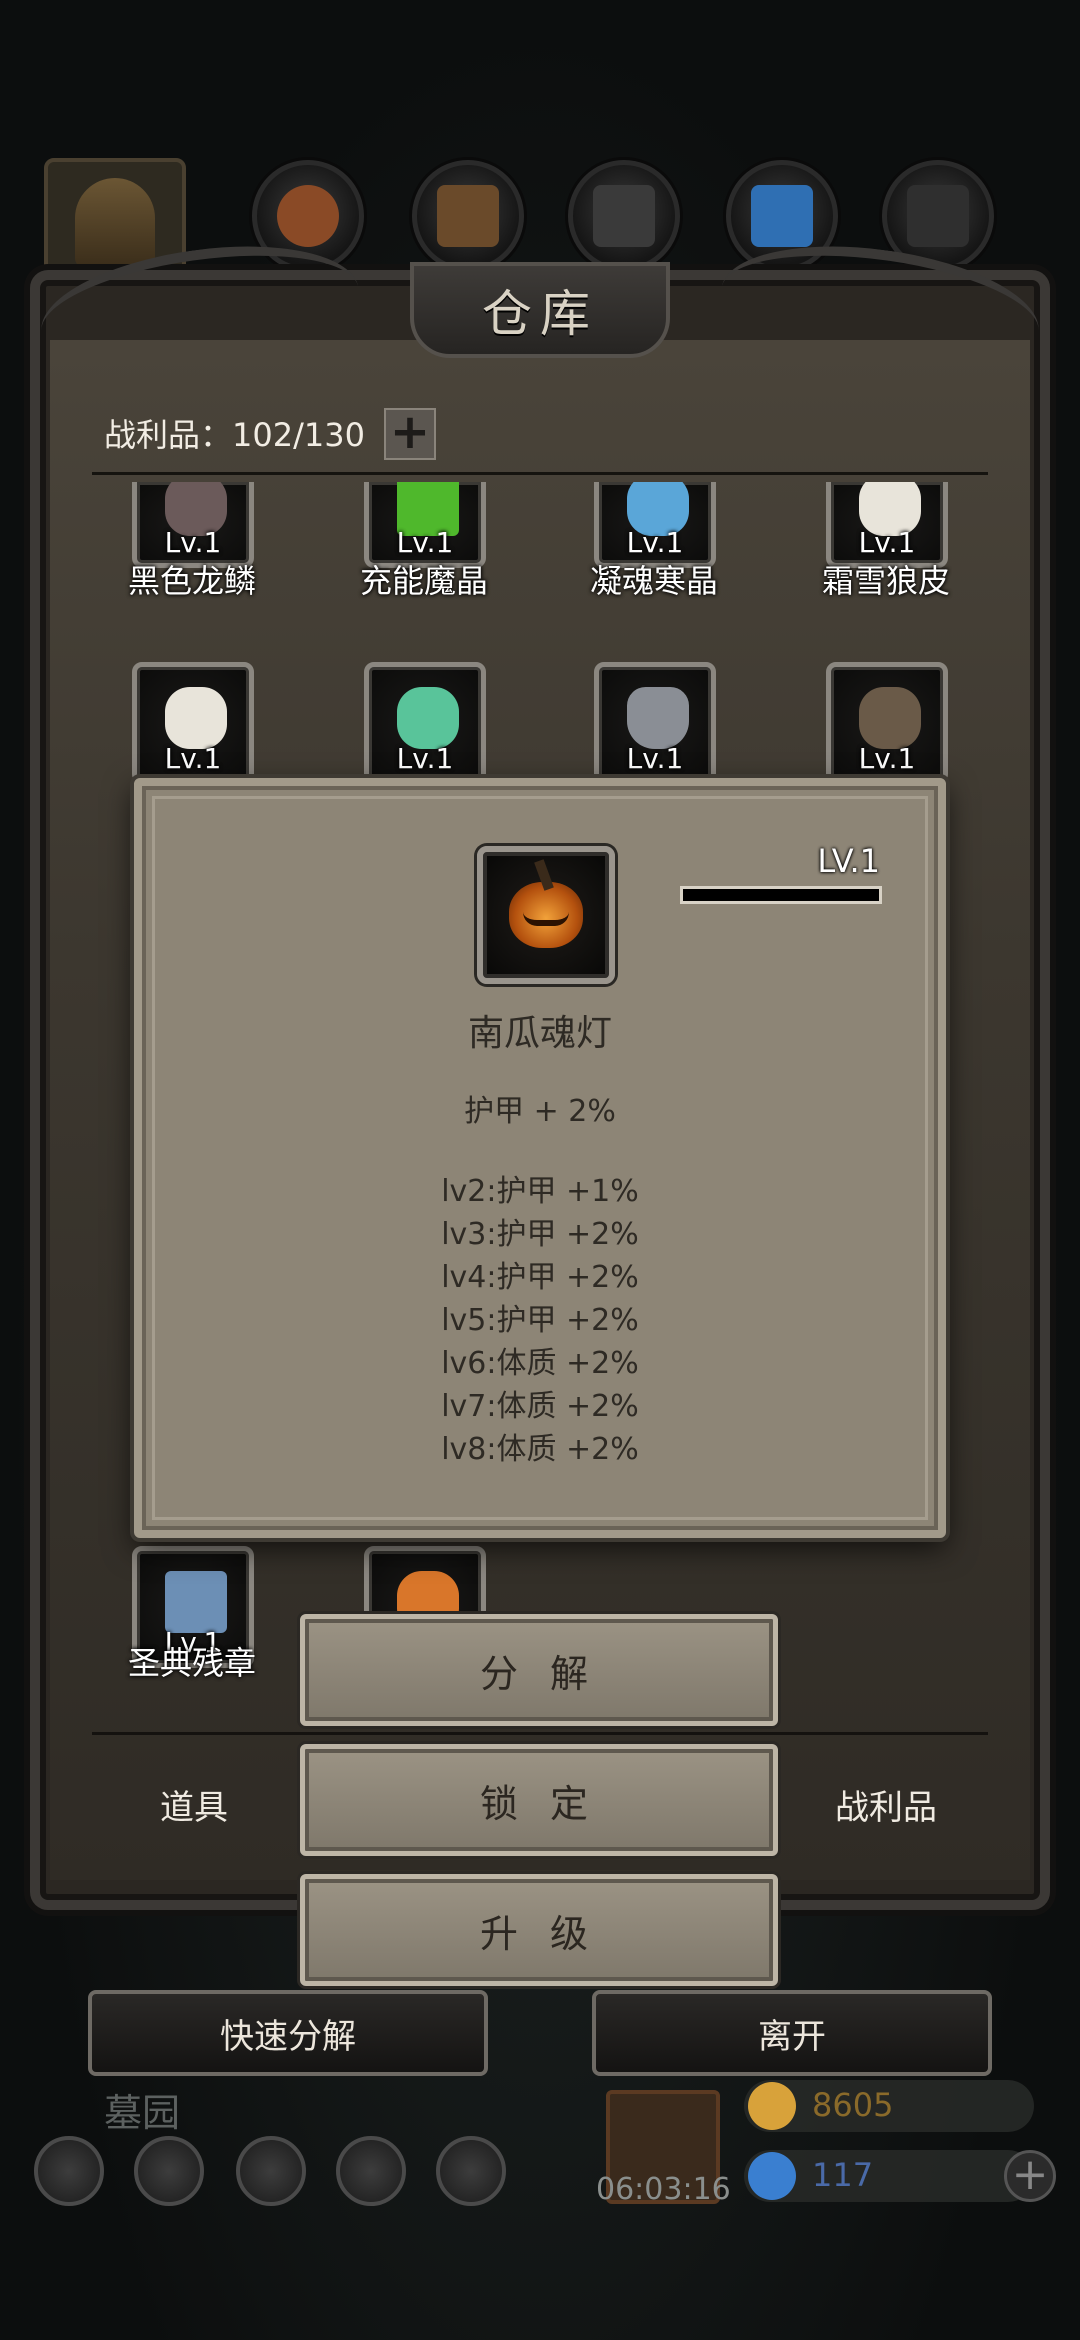 The height and width of the screenshot is (2340, 1080). What do you see at coordinates (142, 2113) in the screenshot?
I see `location-label: 墓园` at bounding box center [142, 2113].